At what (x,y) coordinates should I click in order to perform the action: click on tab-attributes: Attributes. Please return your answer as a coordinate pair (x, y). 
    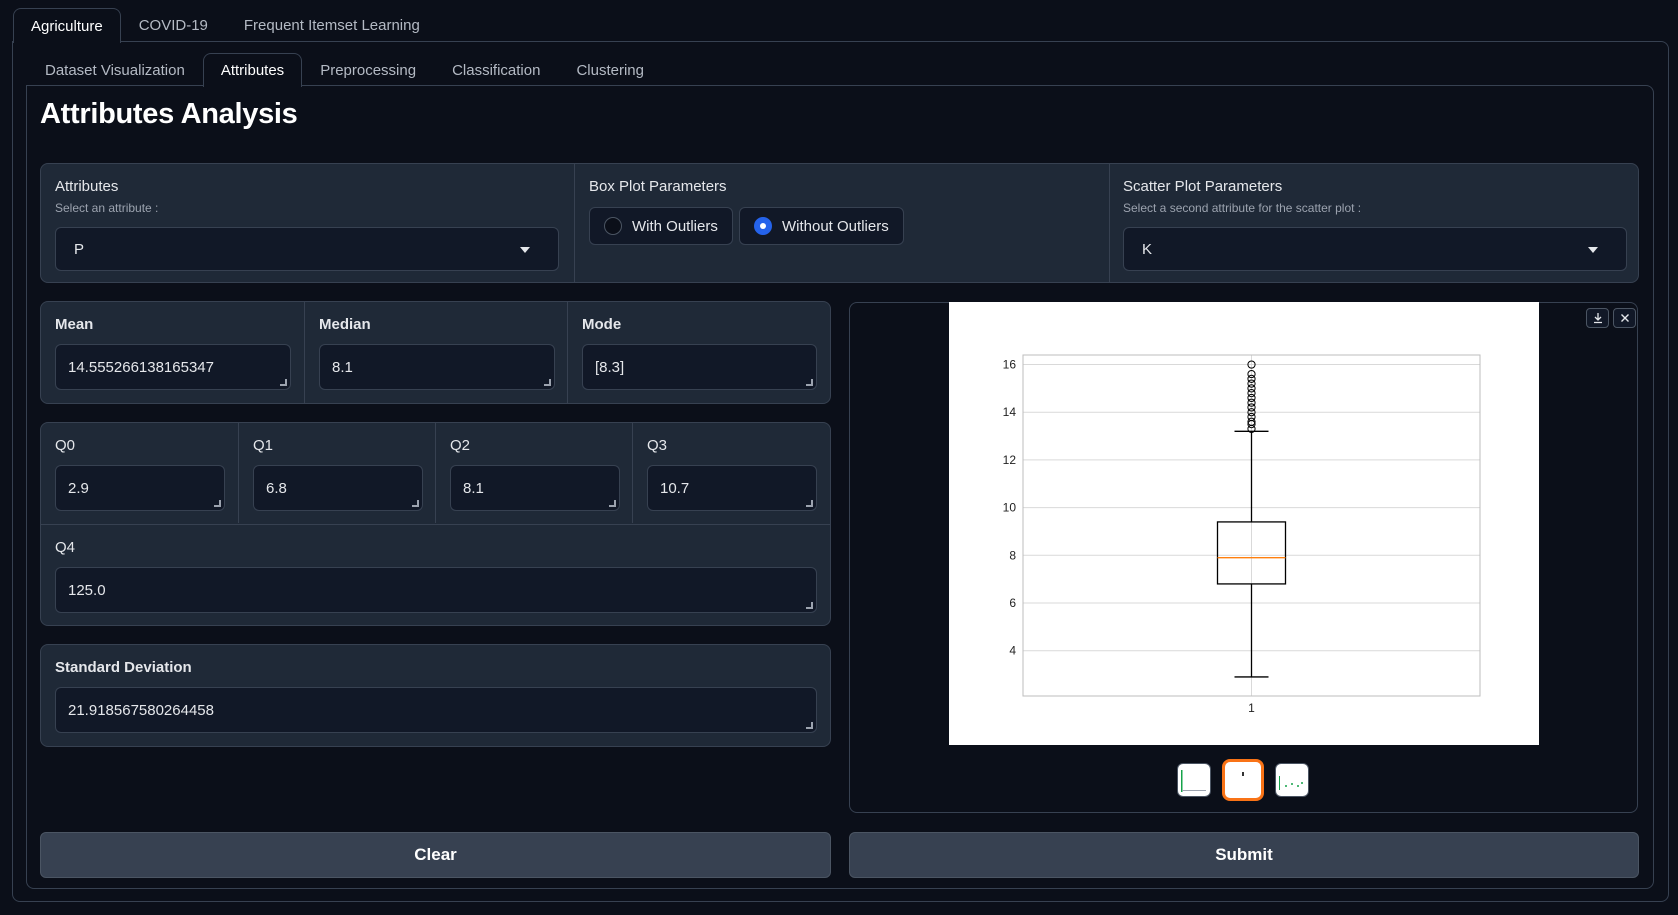
    Looking at the image, I should click on (252, 70).